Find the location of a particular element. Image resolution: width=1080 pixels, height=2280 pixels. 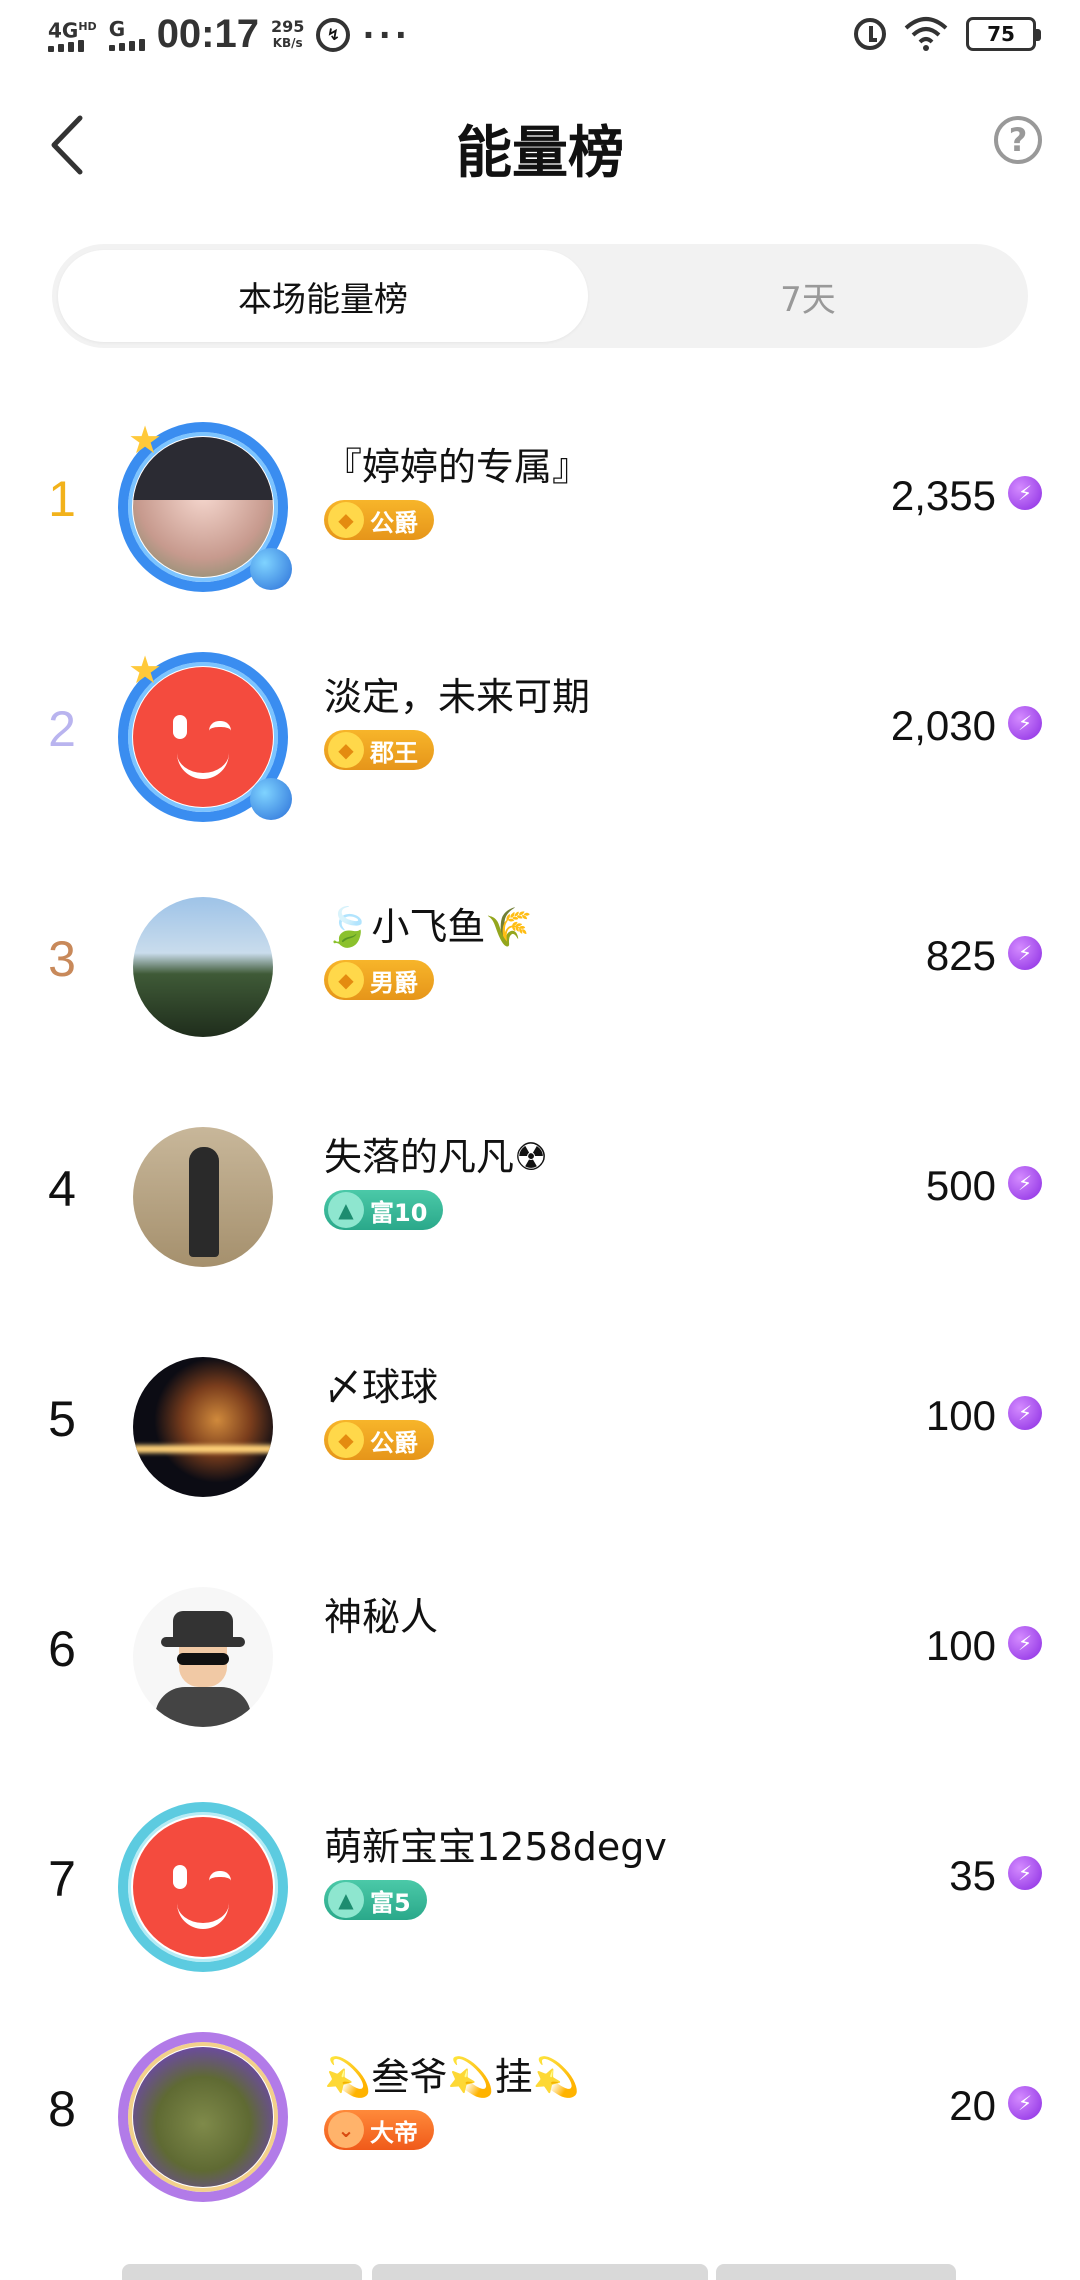

energy-score: 20 is located at coordinates (972, 2105).